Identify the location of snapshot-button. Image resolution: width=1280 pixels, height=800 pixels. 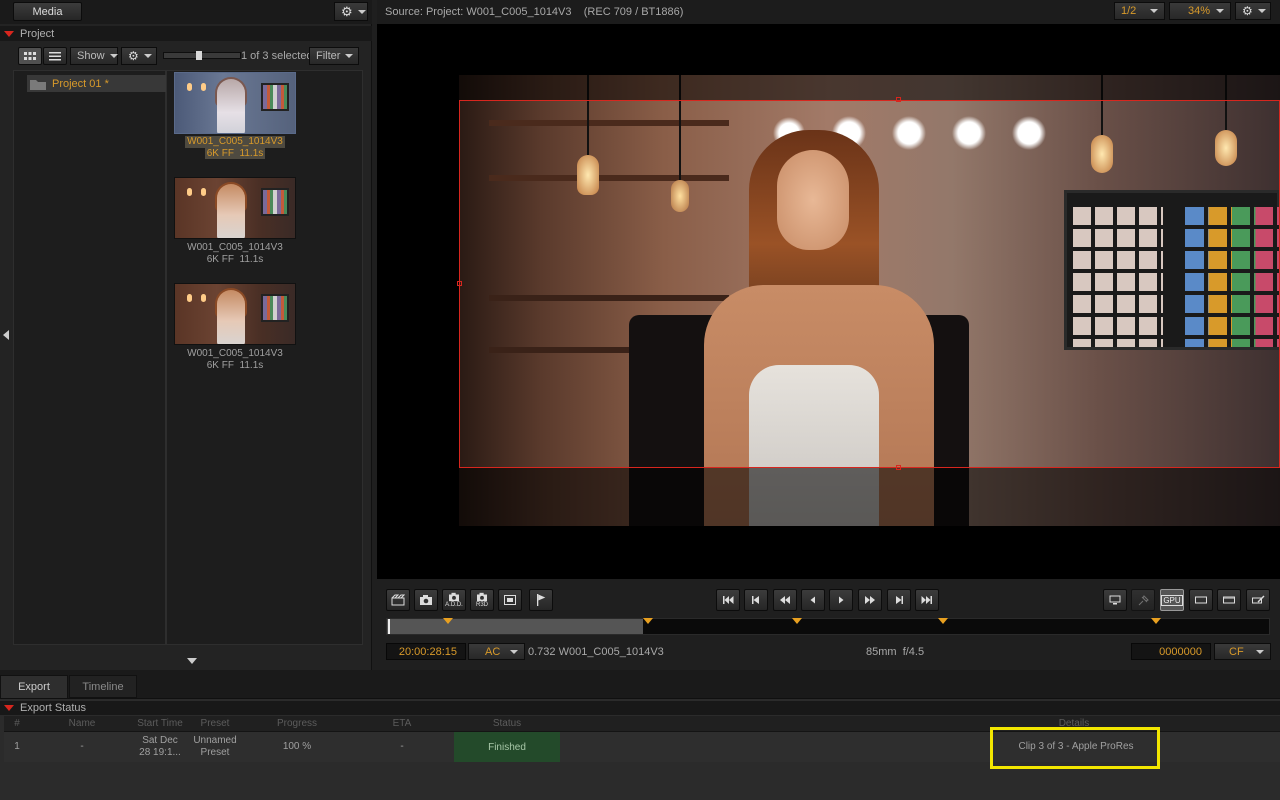
(426, 600).